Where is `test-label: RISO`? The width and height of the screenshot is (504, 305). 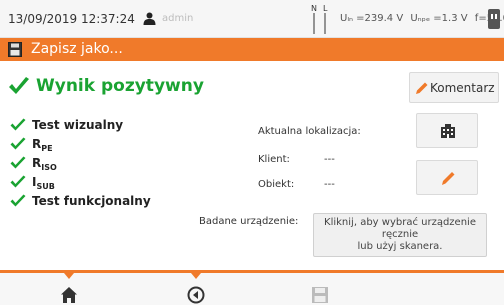 test-label: RISO is located at coordinates (44, 163).